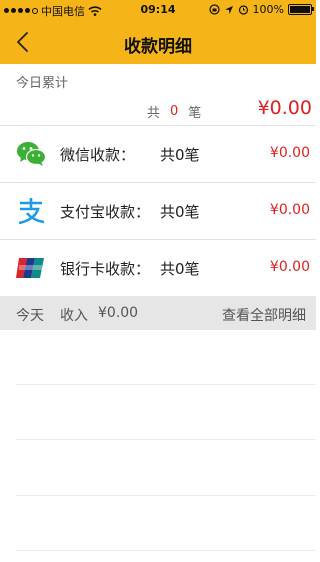  I want to click on location-icon, so click(228, 9).